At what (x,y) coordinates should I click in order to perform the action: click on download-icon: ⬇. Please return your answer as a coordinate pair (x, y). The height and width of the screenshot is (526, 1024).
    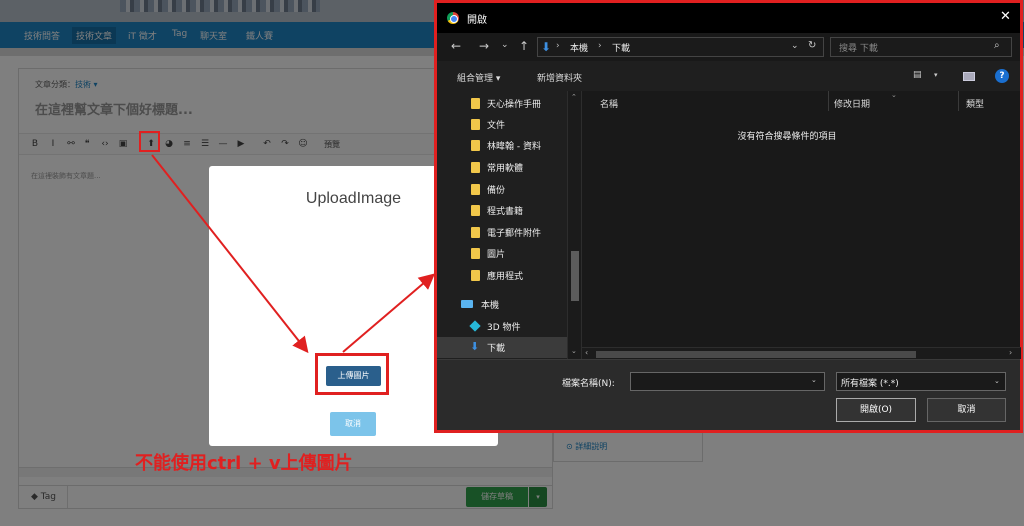
    Looking at the image, I should click on (475, 346).